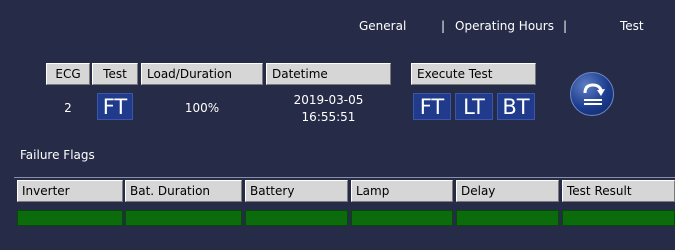 The height and width of the screenshot is (250, 675). What do you see at coordinates (618, 191) in the screenshot?
I see `column-test-result: Test Result` at bounding box center [618, 191].